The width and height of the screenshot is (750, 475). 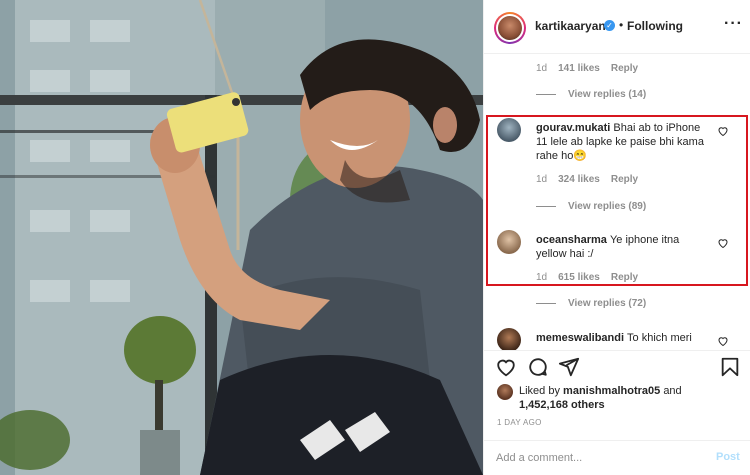 I want to click on comment-body: To khich meri, so click(x=659, y=338).